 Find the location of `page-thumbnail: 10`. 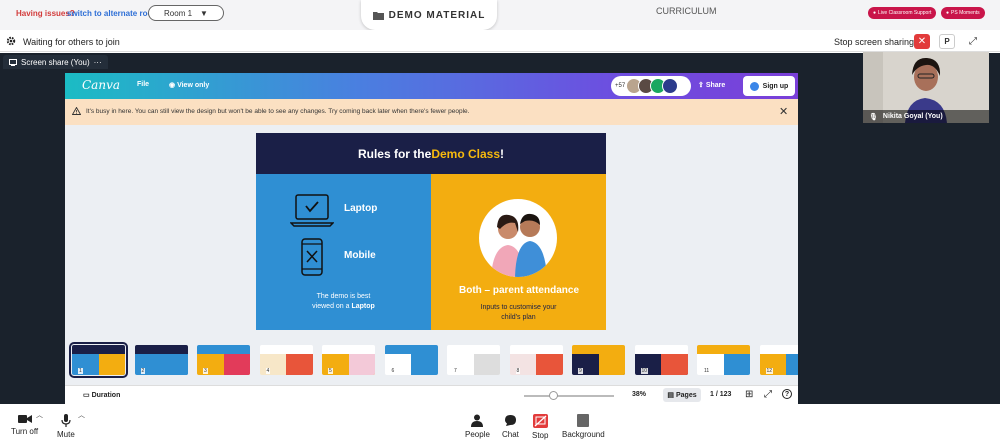

page-thumbnail: 10 is located at coordinates (661, 360).